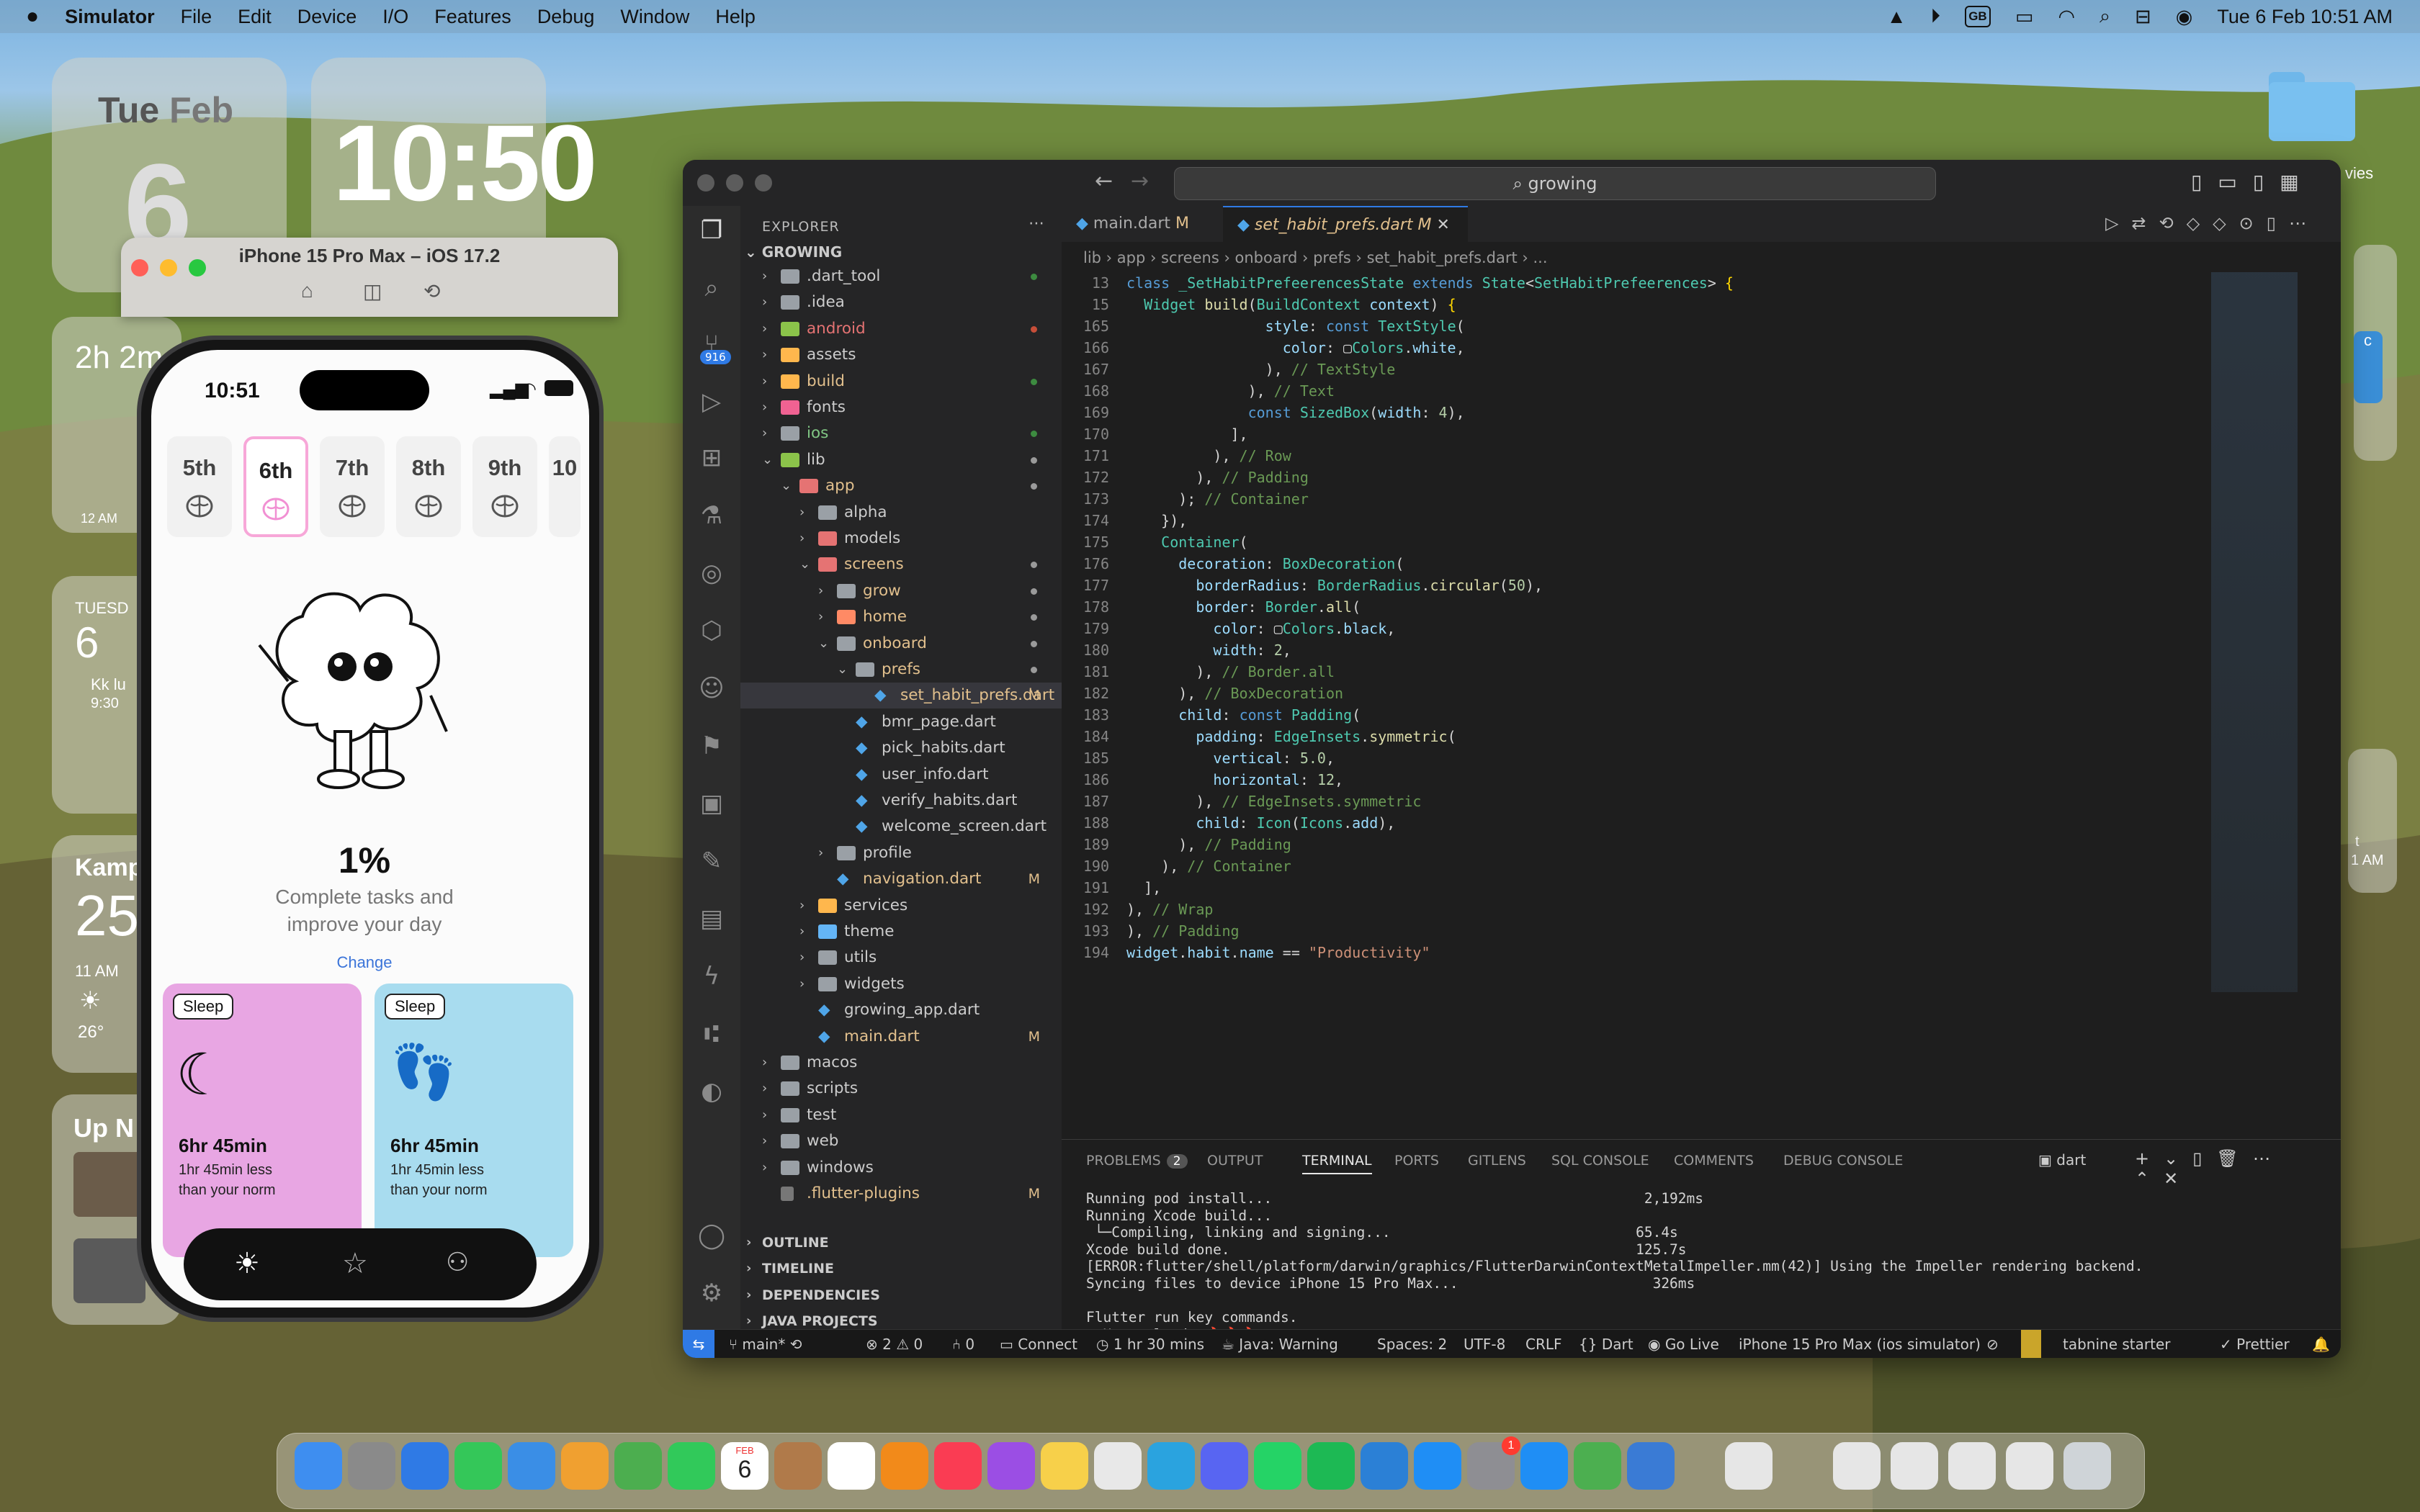 This screenshot has width=2420, height=1512. What do you see at coordinates (2212, 223) in the screenshot?
I see `editor-actions-icons: ▷⇄⟲◇◇⊙▯⋯` at bounding box center [2212, 223].